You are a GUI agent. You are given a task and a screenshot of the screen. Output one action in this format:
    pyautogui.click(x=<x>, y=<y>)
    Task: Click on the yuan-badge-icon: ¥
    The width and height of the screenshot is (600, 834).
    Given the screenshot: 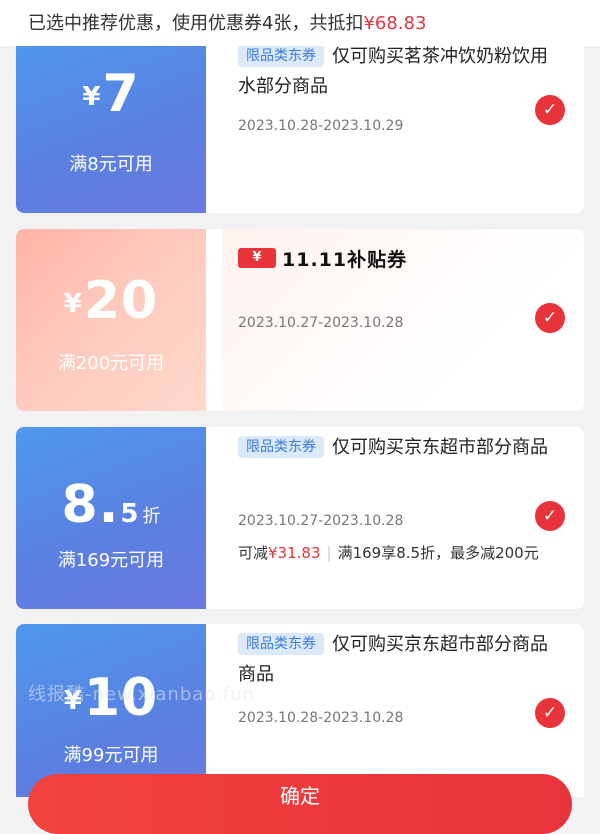 What is the action you would take?
    pyautogui.click(x=257, y=258)
    